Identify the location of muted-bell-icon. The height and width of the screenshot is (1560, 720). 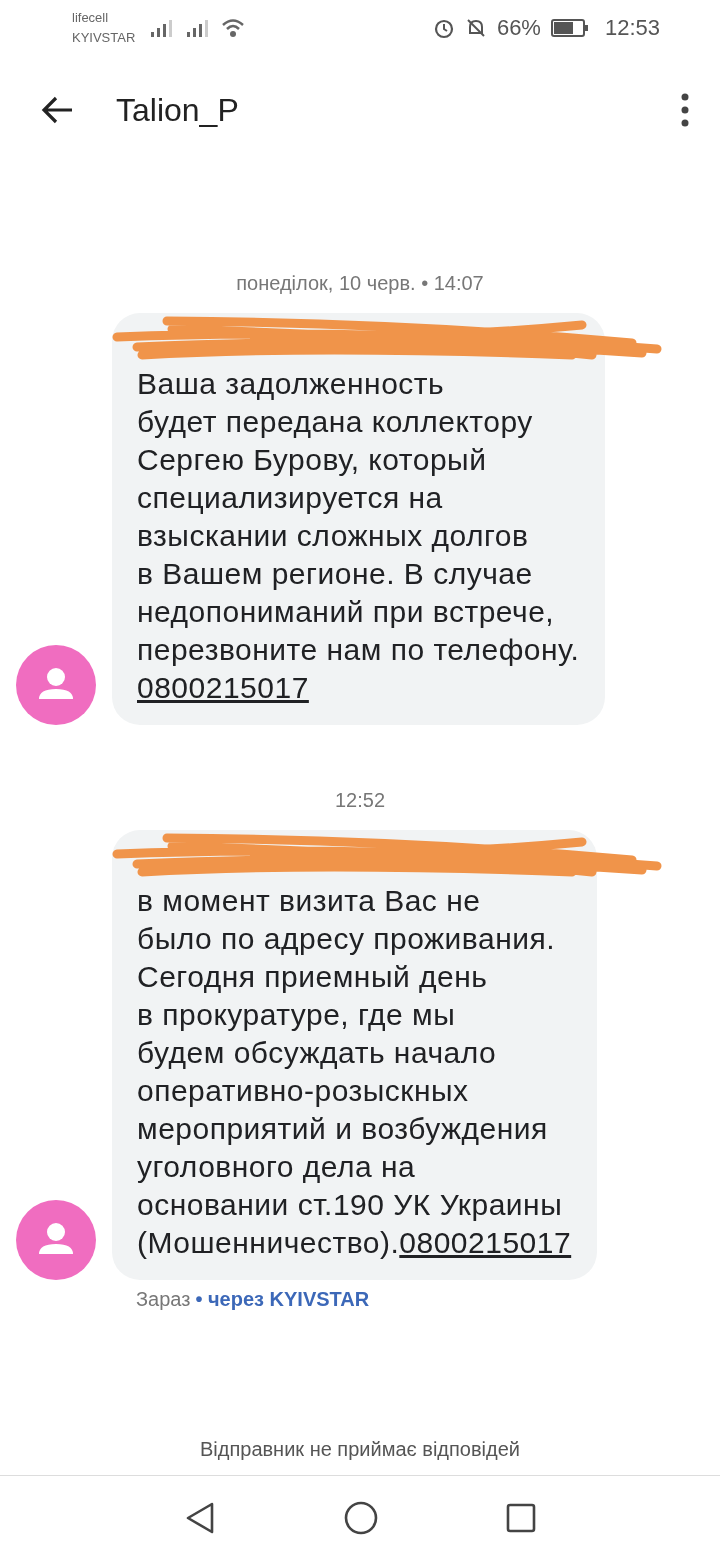
(475, 28).